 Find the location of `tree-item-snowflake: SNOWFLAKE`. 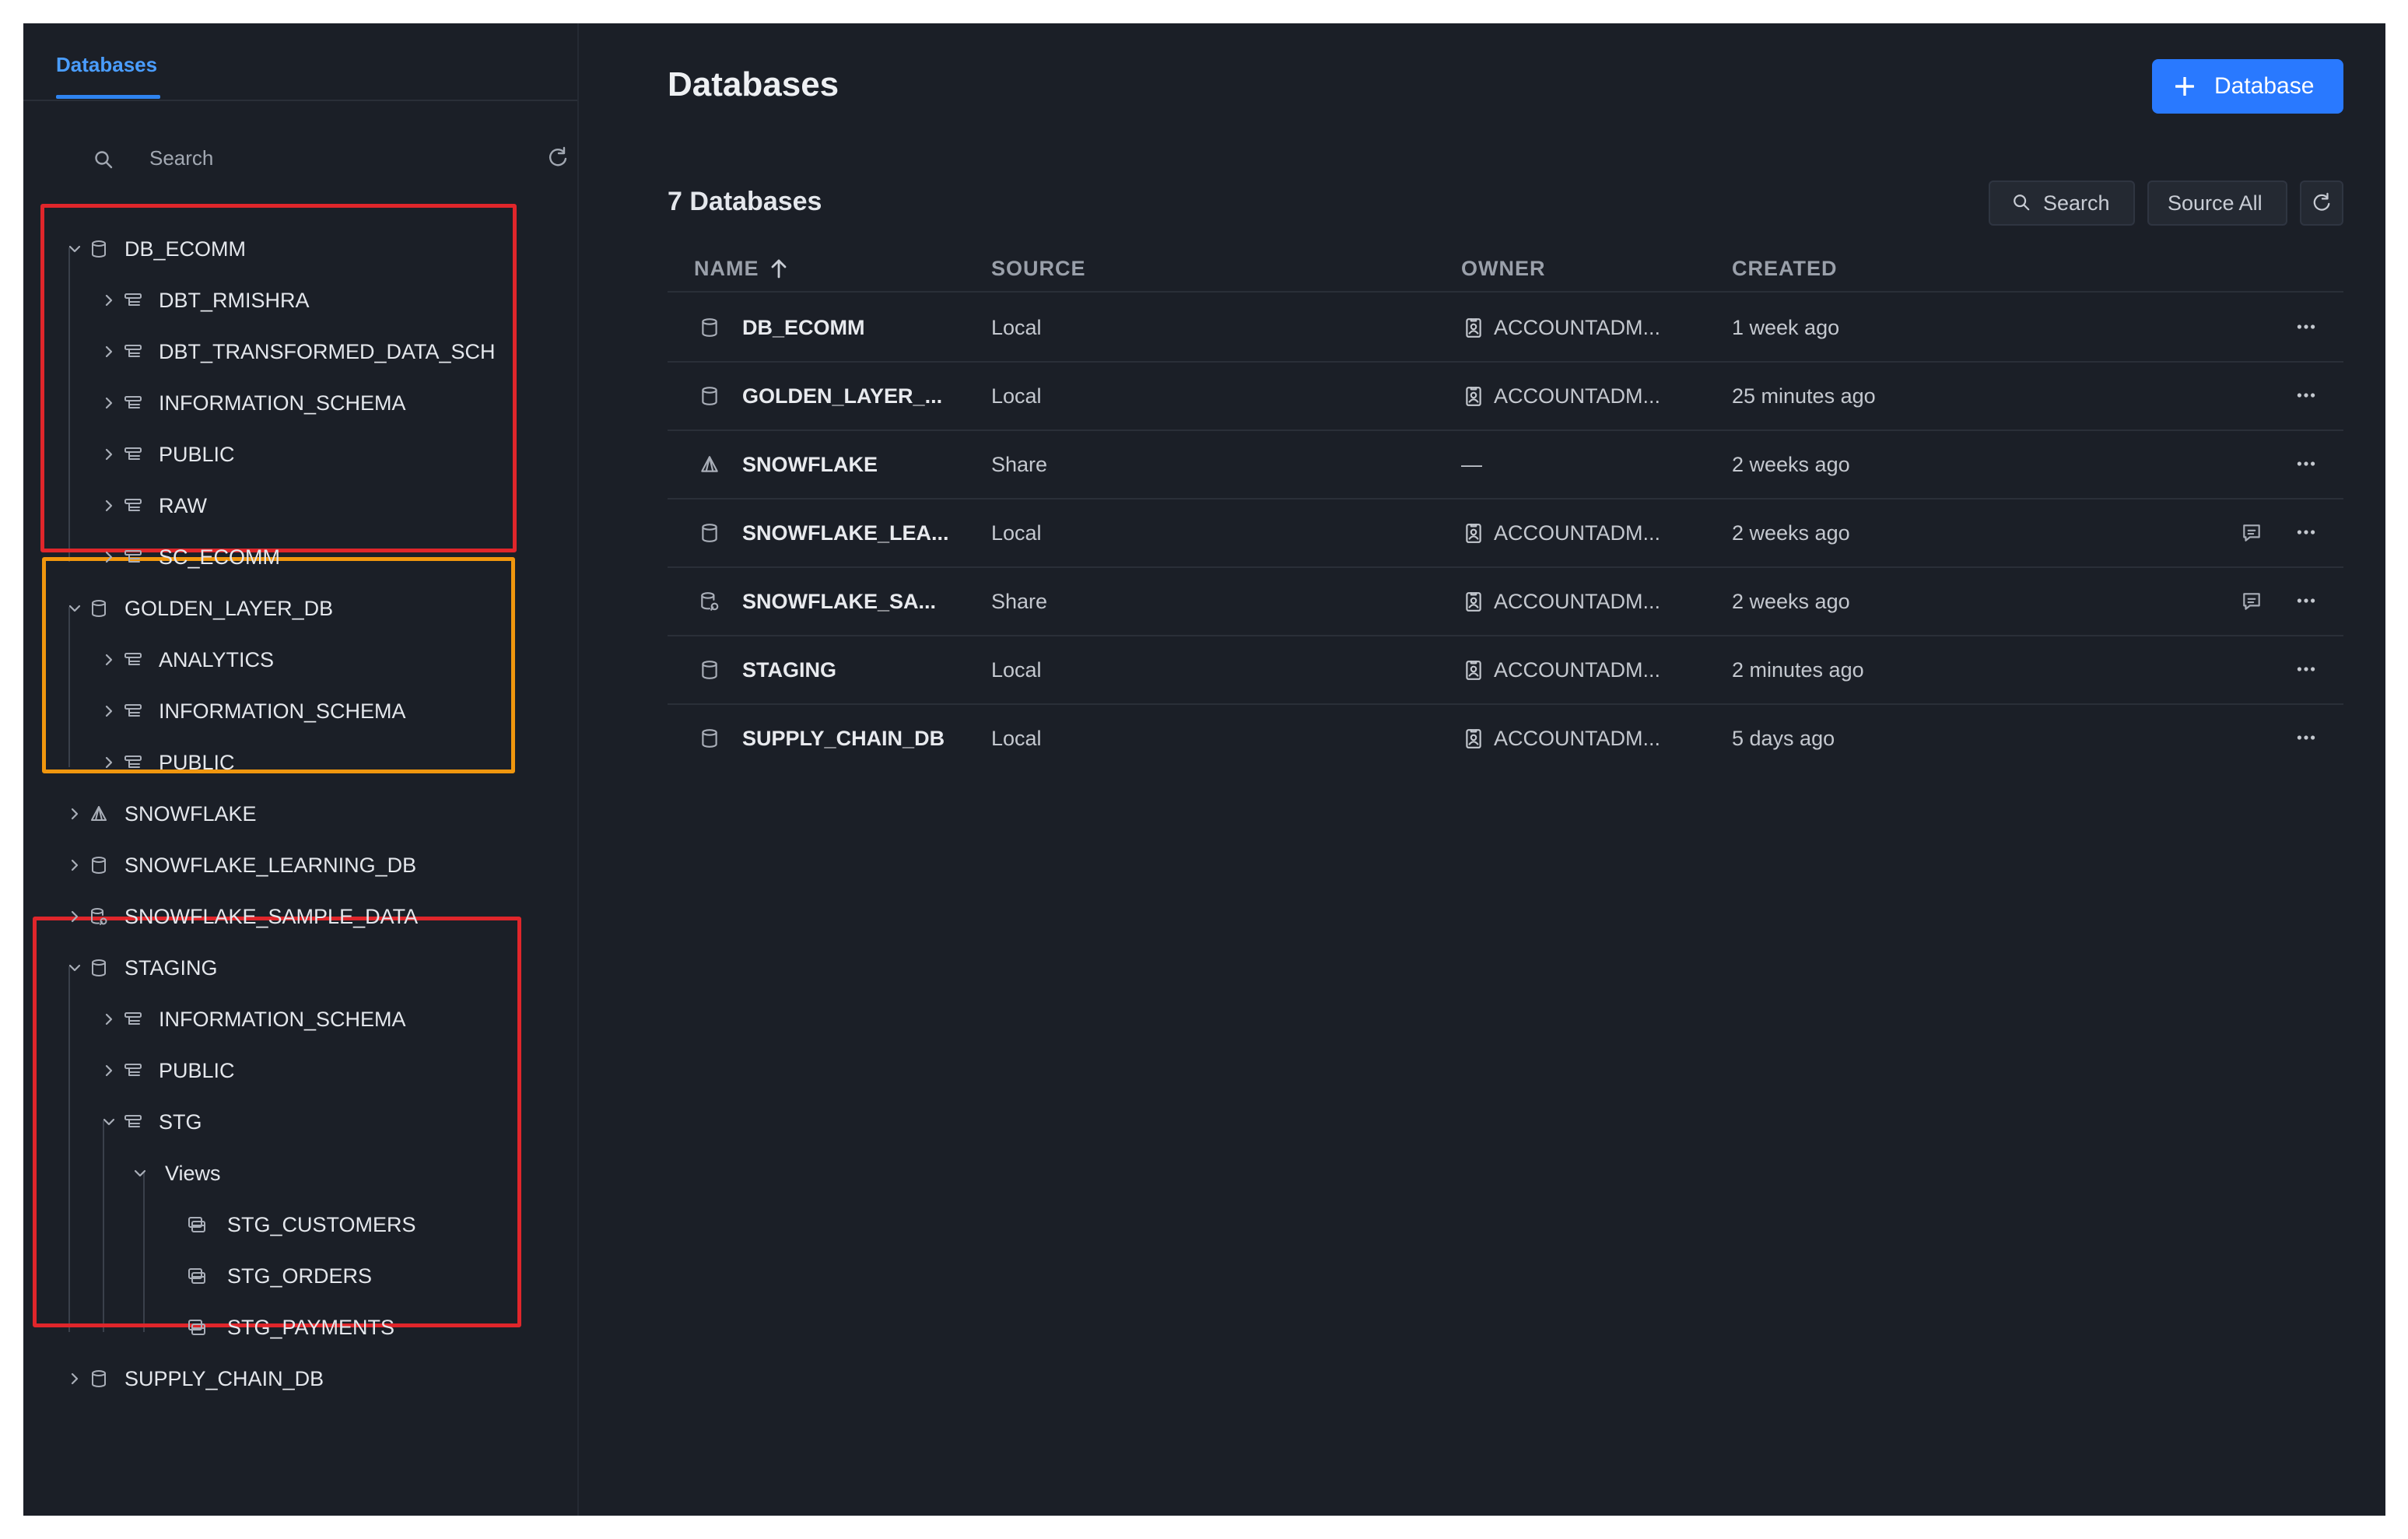

tree-item-snowflake: SNOWFLAKE is located at coordinates (295, 814).